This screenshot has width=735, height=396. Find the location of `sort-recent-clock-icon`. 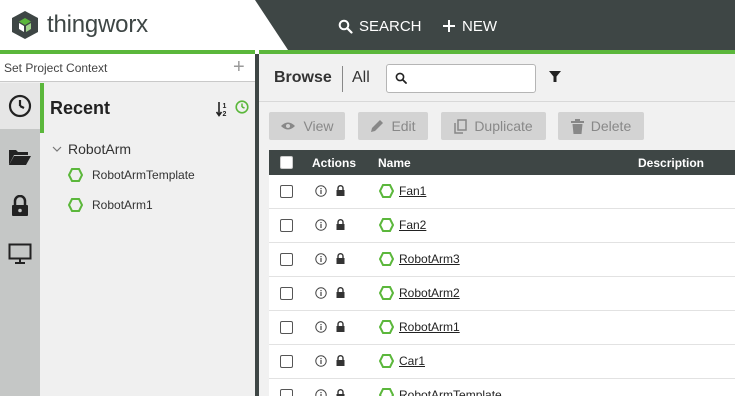

sort-recent-clock-icon is located at coordinates (242, 107).